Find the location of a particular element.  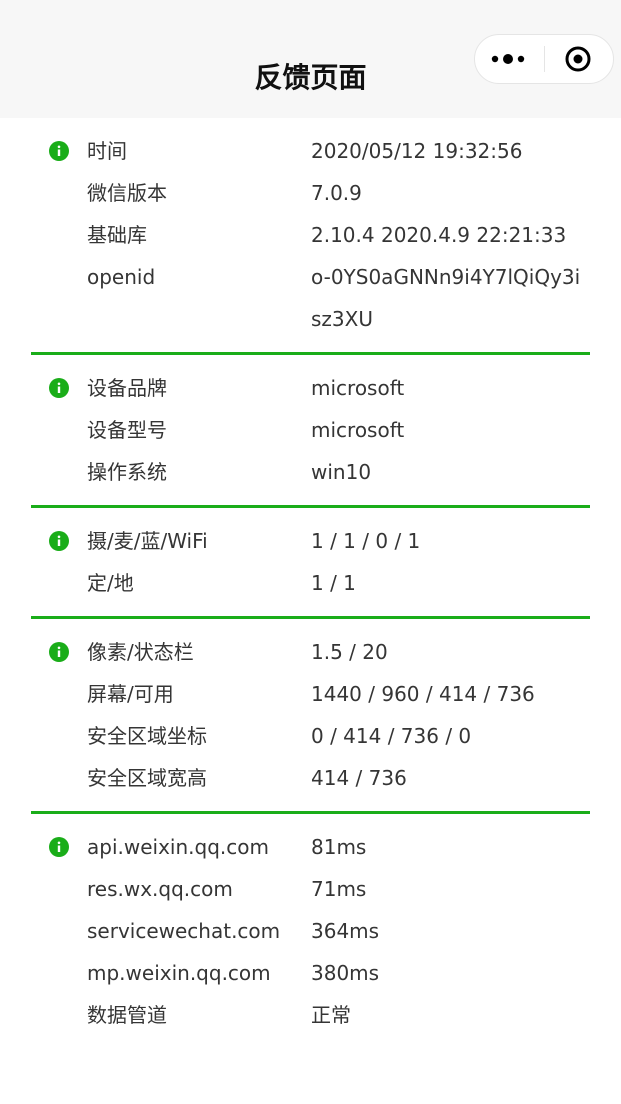

info-value: 正常 is located at coordinates (331, 1015).